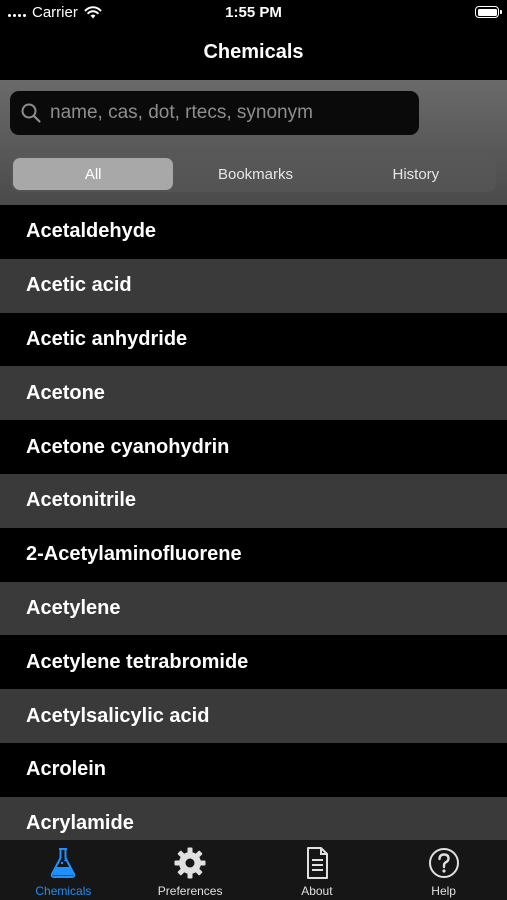 Image resolution: width=507 pixels, height=900 pixels. I want to click on page-title: Chemicals, so click(253, 51).